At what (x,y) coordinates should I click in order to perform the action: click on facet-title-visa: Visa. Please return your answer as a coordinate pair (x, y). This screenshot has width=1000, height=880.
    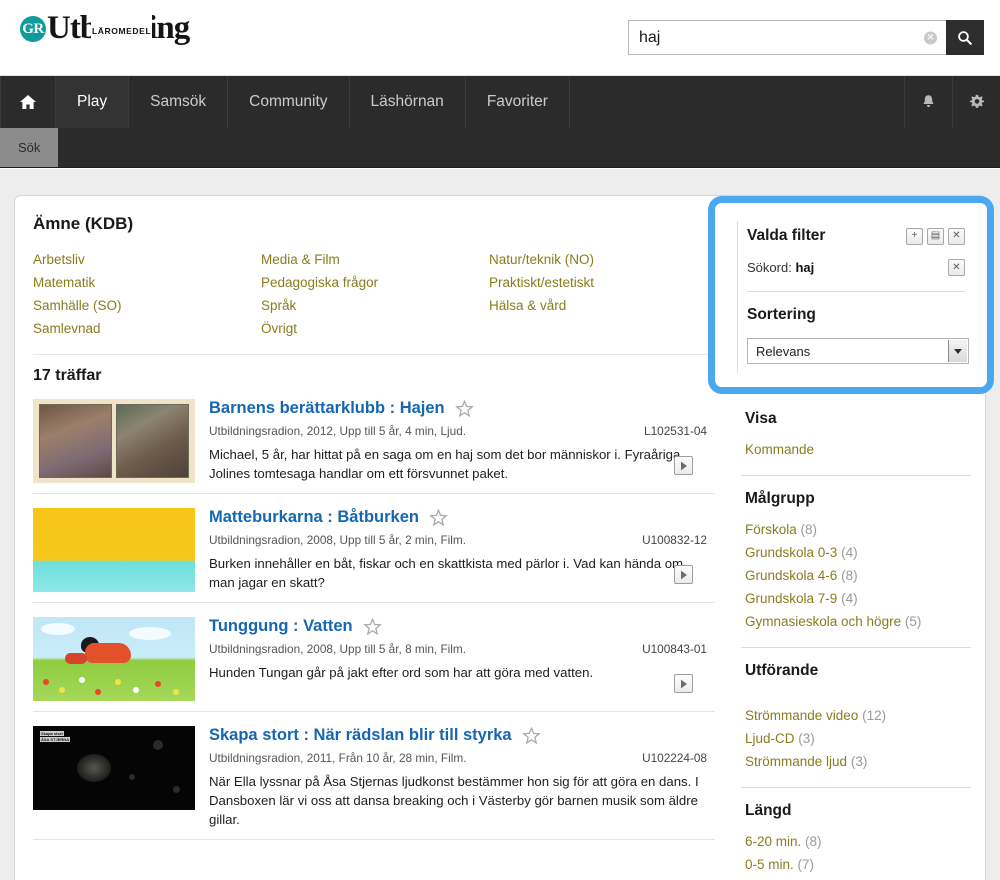
    Looking at the image, I should click on (761, 418).